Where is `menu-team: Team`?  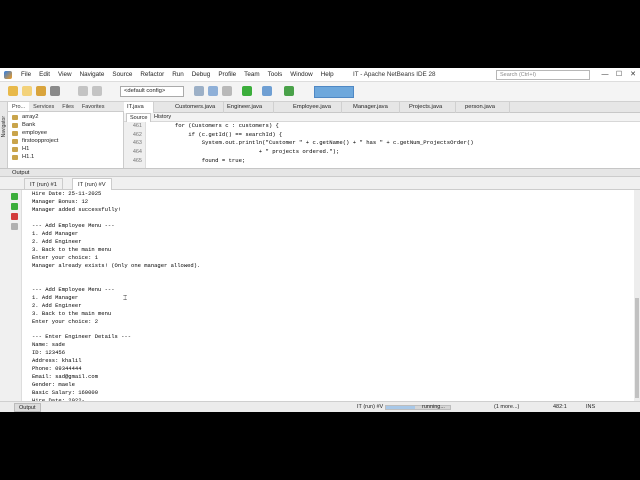
menu-team: Team is located at coordinates (251, 75).